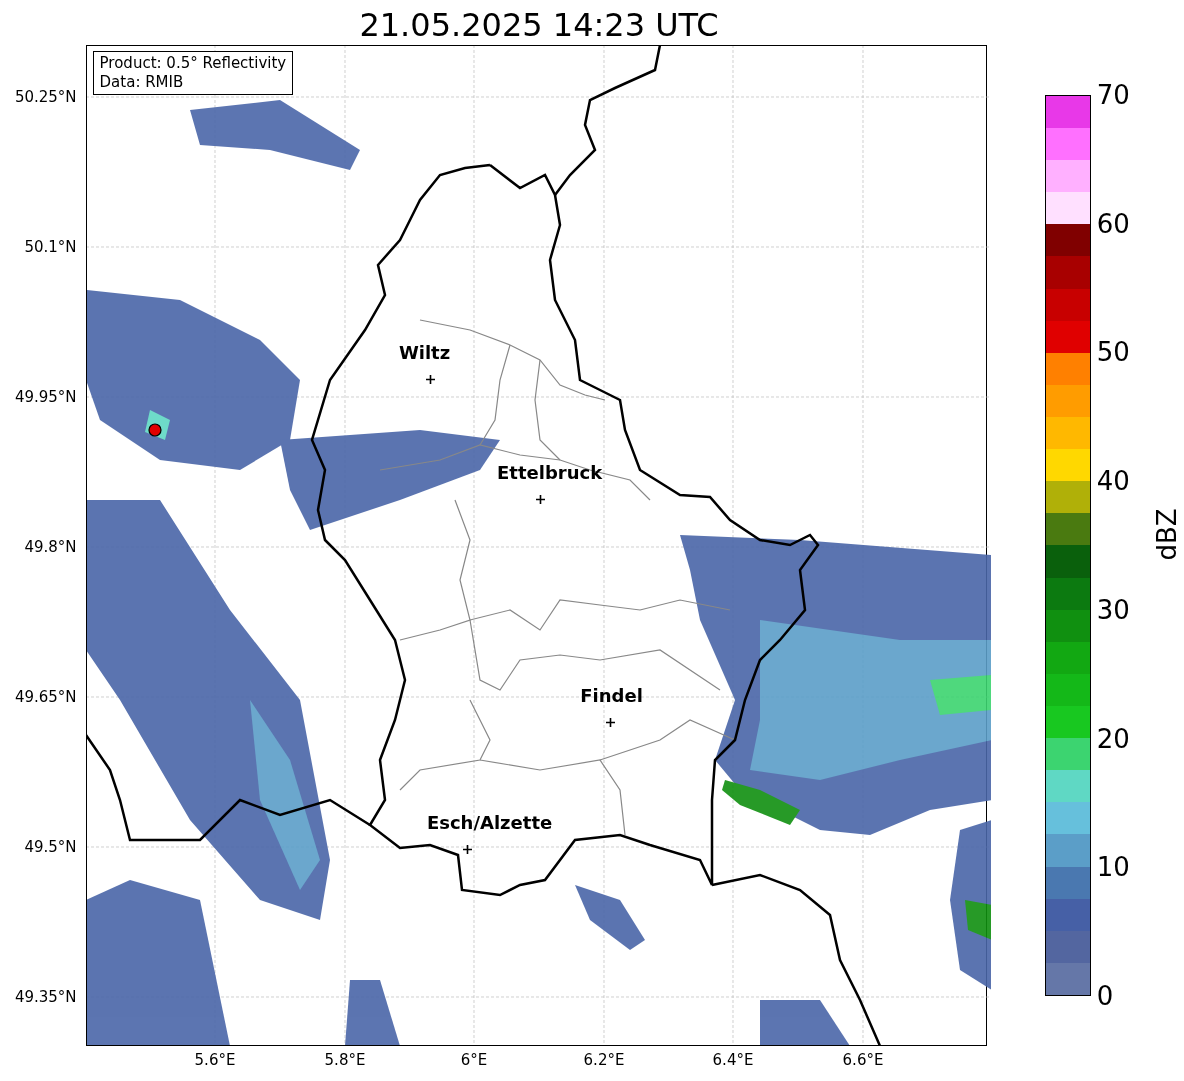 Image resolution: width=1184 pixels, height=1081 pixels. What do you see at coordinates (45, 697) in the screenshot?
I see `latitude-label: 49.65°N` at bounding box center [45, 697].